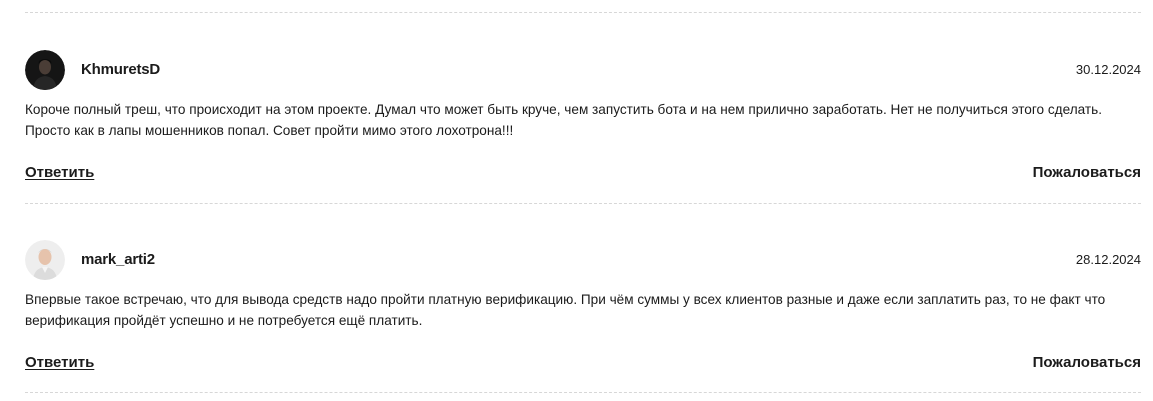  Describe the element at coordinates (583, 70) in the screenshot. I see `comment-header: KhmuretsD 30.12.2024` at that location.